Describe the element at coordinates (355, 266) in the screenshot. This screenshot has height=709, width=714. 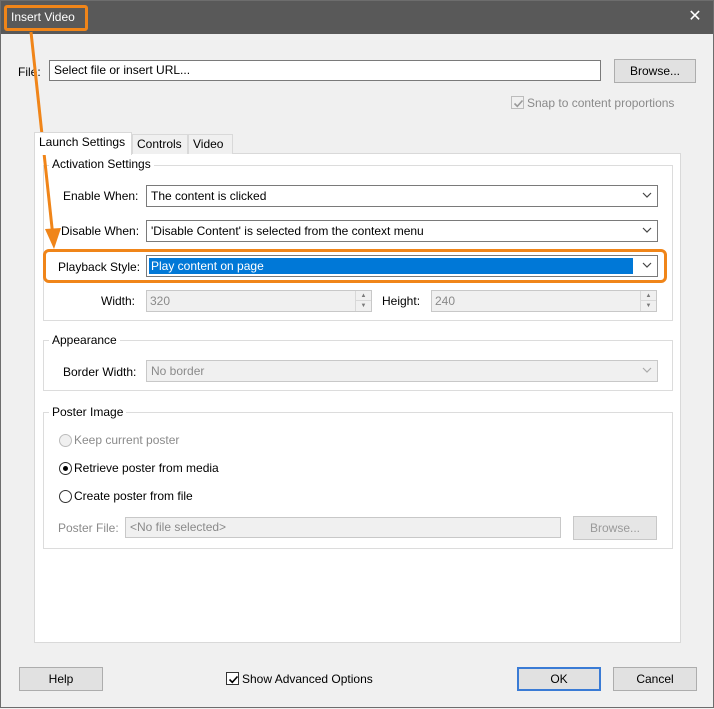
I see `playback-annotation-highlight` at that location.